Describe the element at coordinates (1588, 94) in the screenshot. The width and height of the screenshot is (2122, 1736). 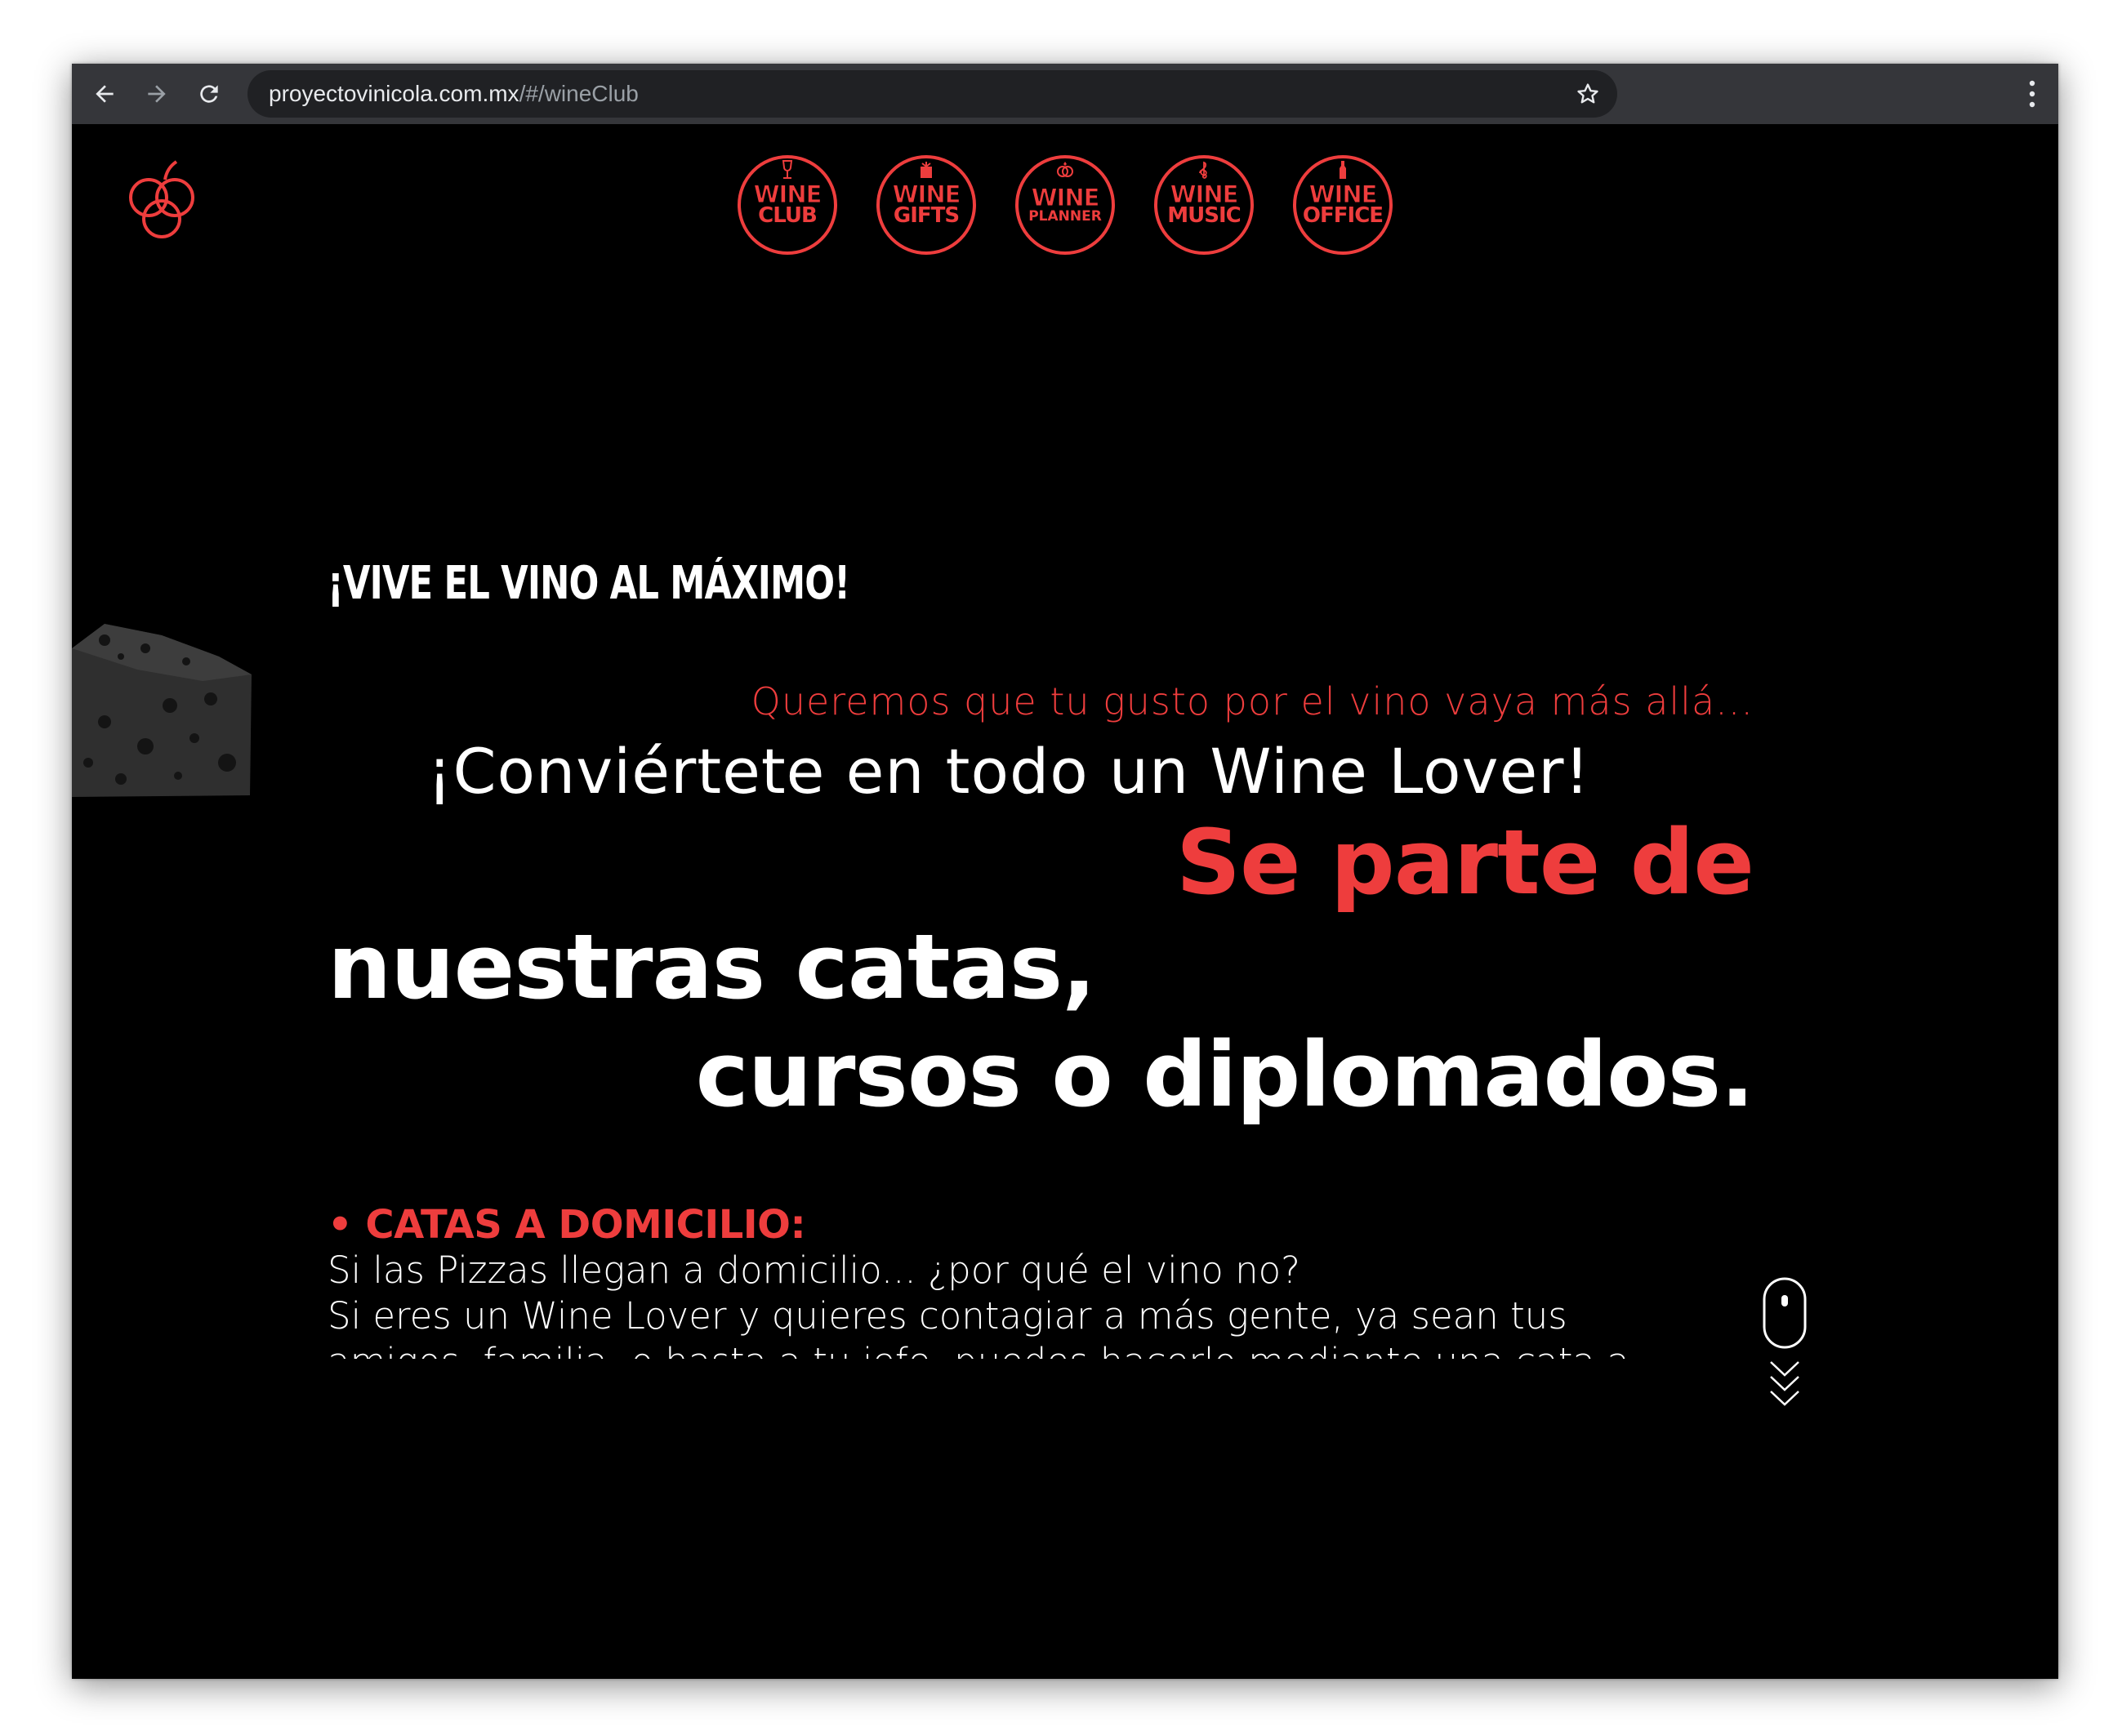
I see `bookmark-star-icon` at that location.